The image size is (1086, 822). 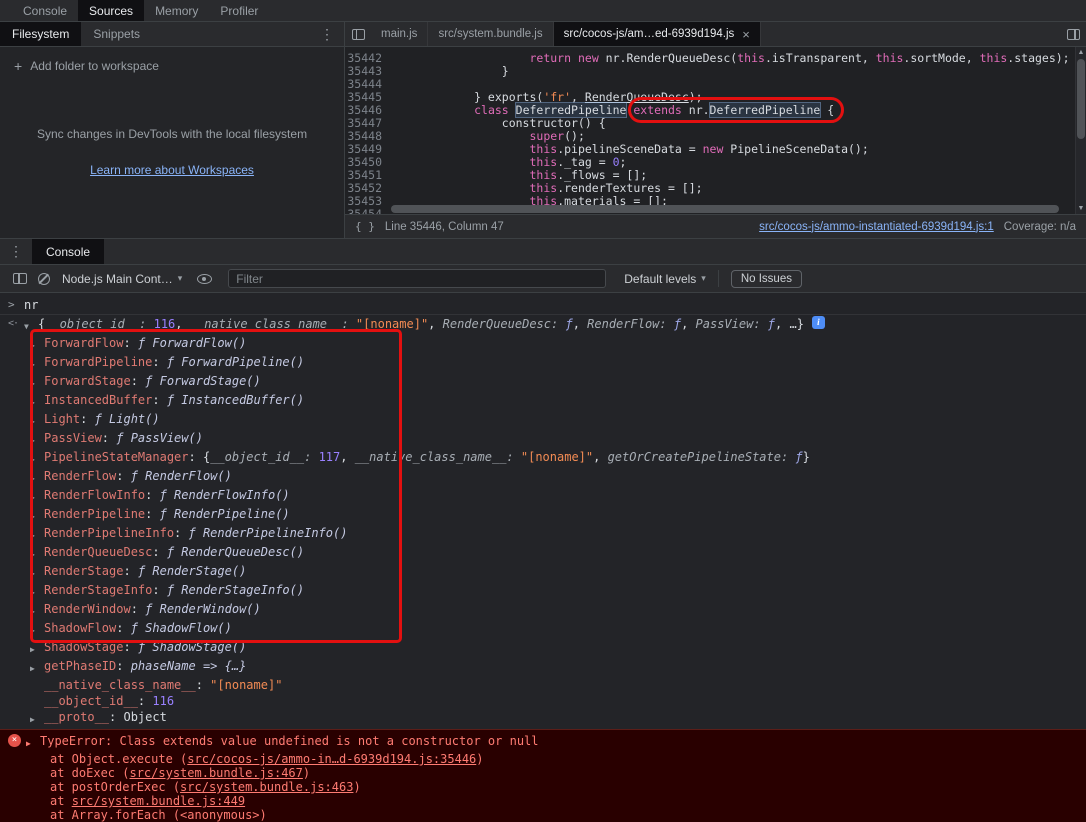 What do you see at coordinates (543, 610) in the screenshot?
I see `object-property-row: ▶ RenderWindow: ƒ RenderWindow()` at bounding box center [543, 610].